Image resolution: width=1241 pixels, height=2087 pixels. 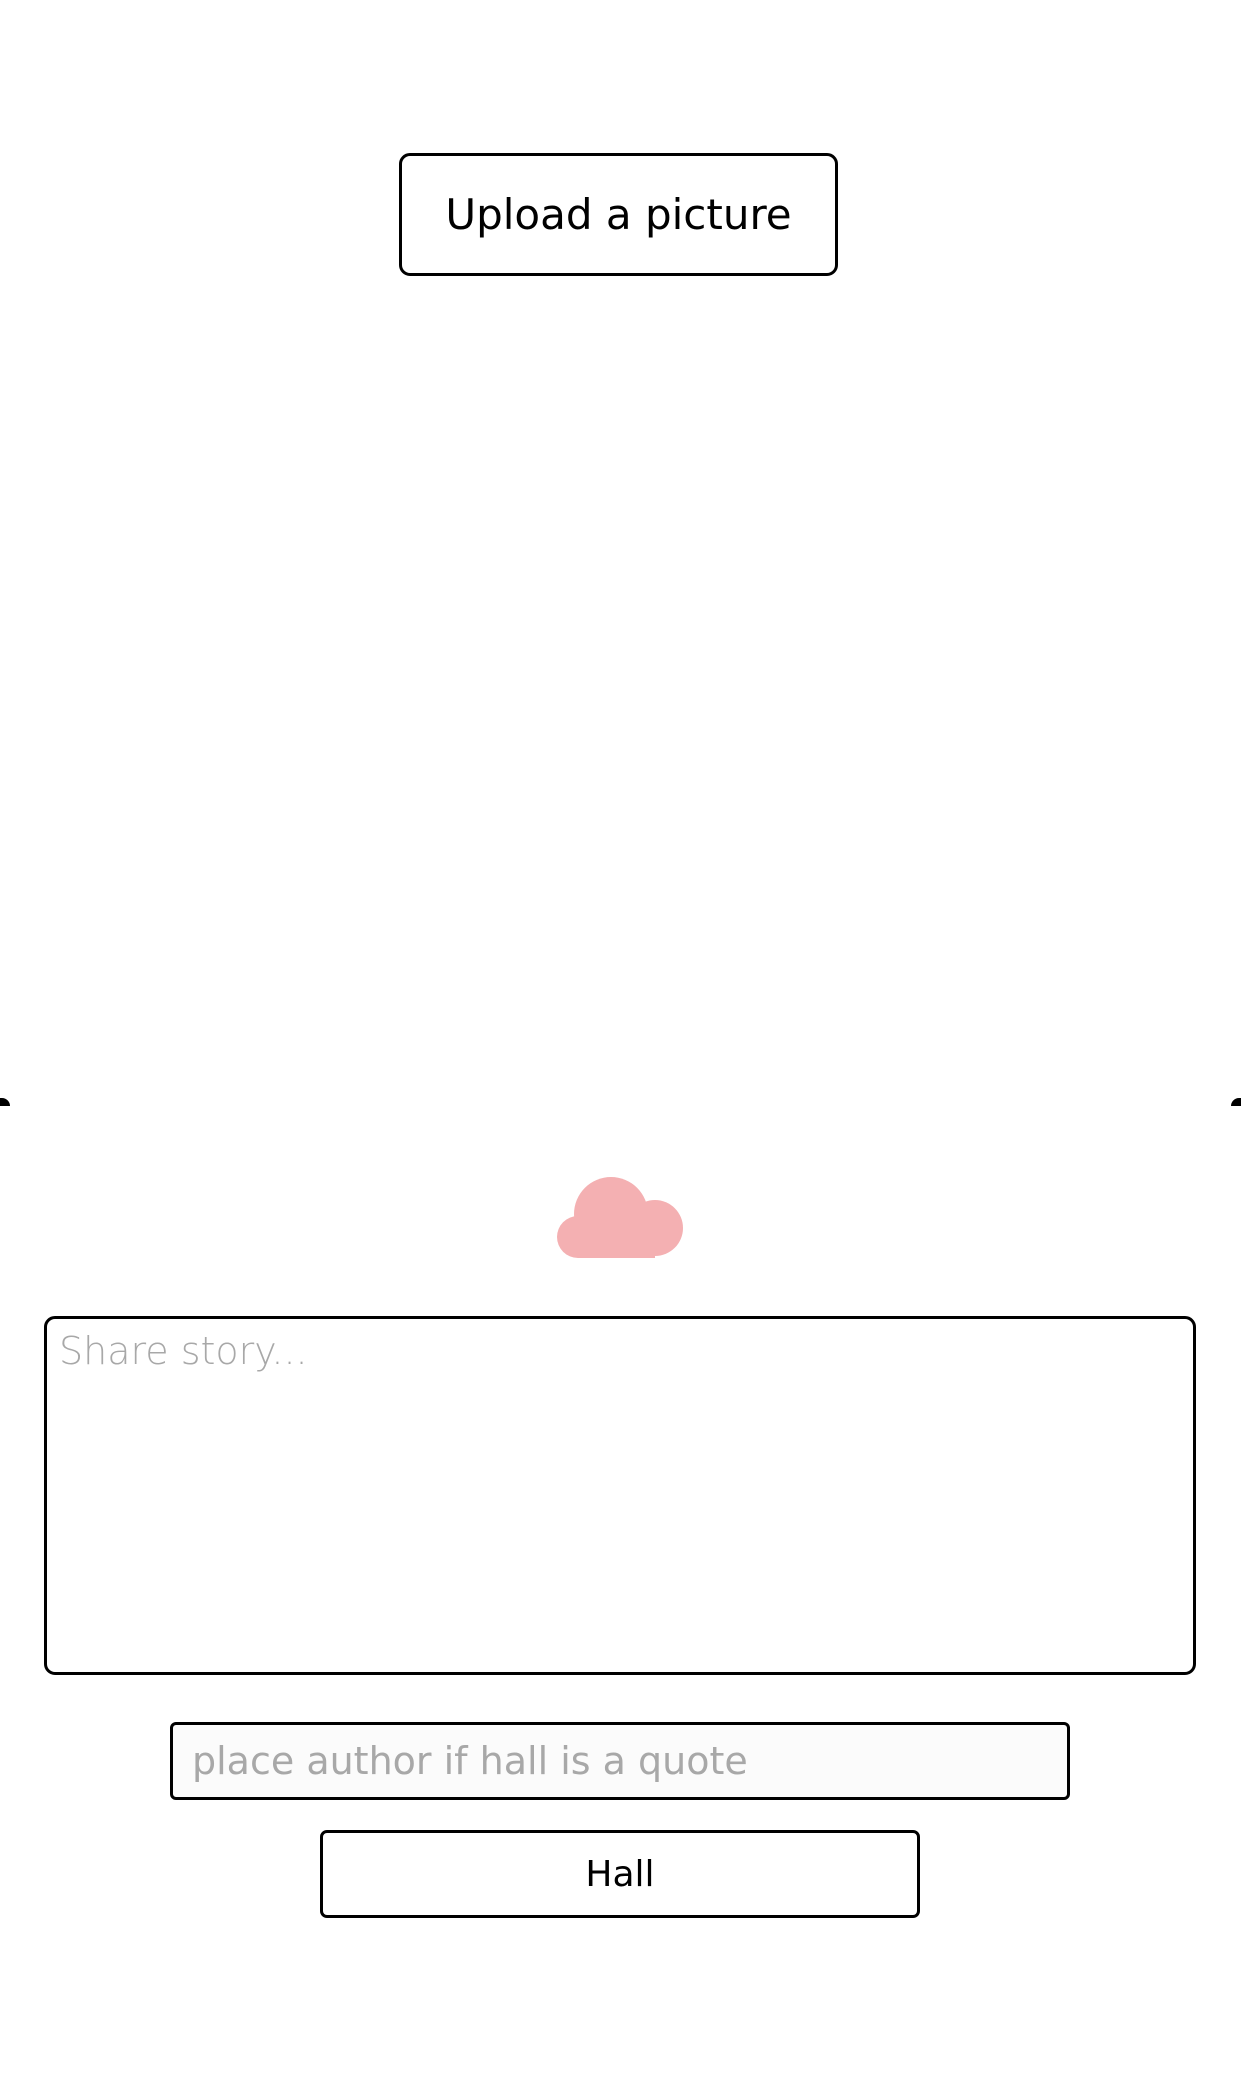 I want to click on upload-area-corner-right, so click(x=1236, y=1102).